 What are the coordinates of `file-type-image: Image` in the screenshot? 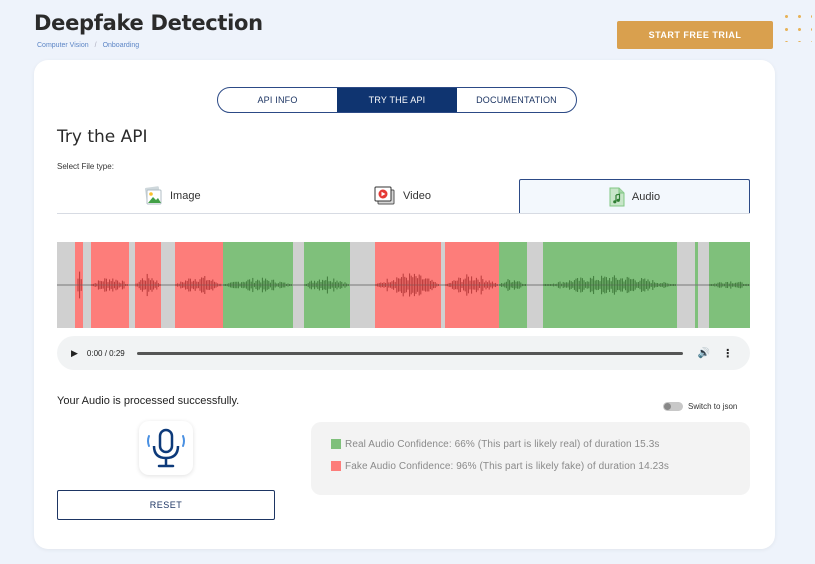 It's located at (172, 195).